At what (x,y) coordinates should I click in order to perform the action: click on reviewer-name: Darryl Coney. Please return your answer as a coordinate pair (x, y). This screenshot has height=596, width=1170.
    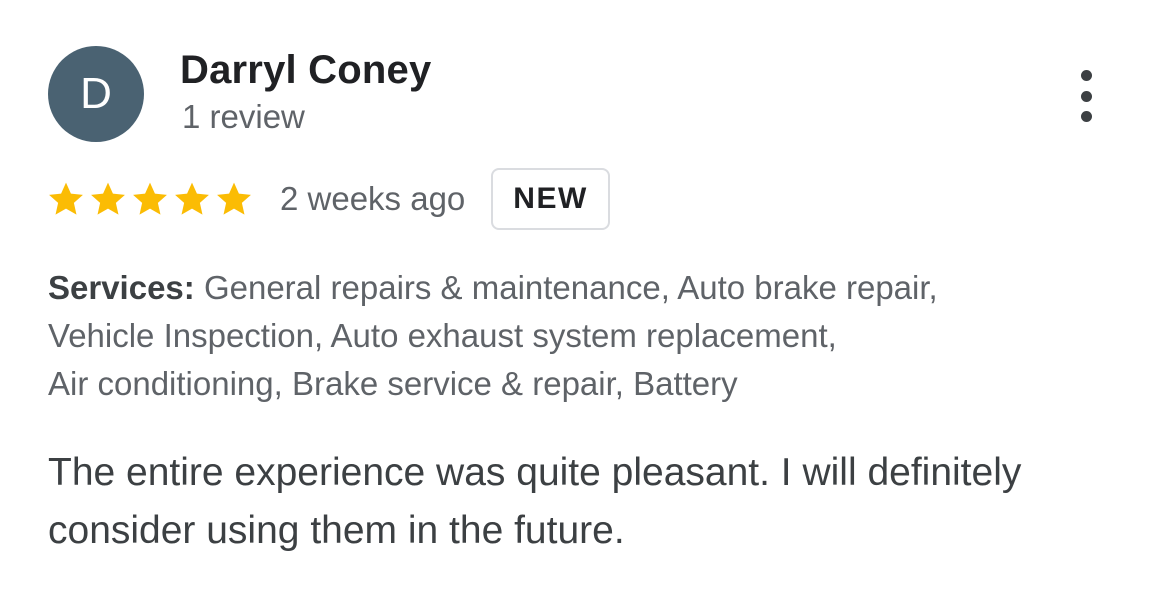
    Looking at the image, I should click on (305, 70).